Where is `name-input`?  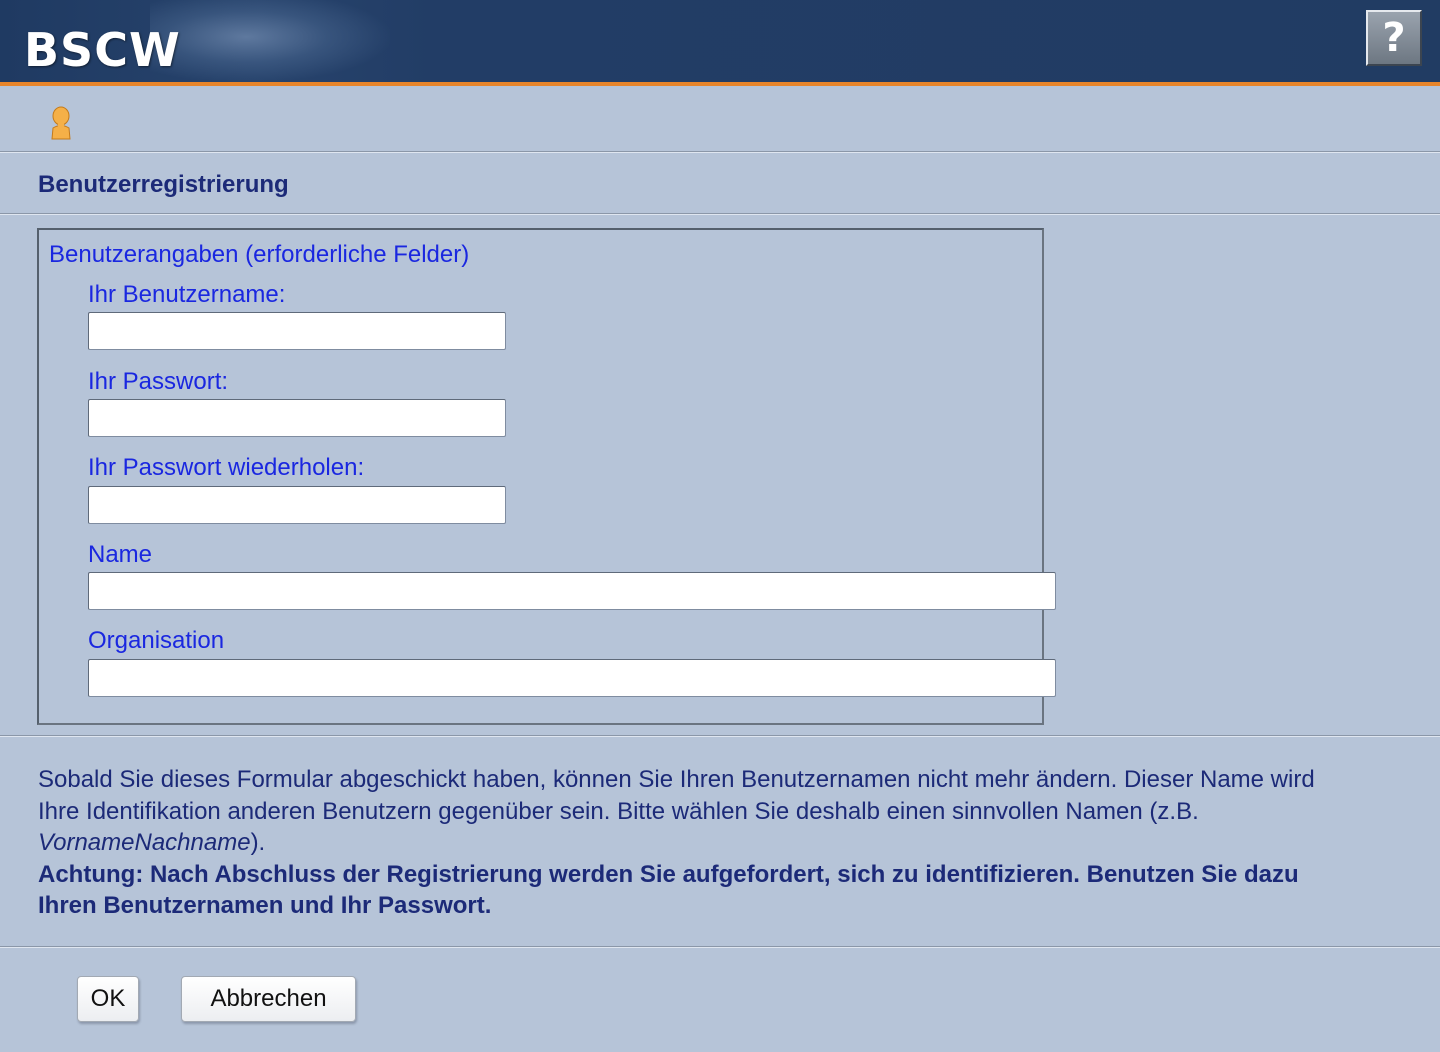 name-input is located at coordinates (572, 591).